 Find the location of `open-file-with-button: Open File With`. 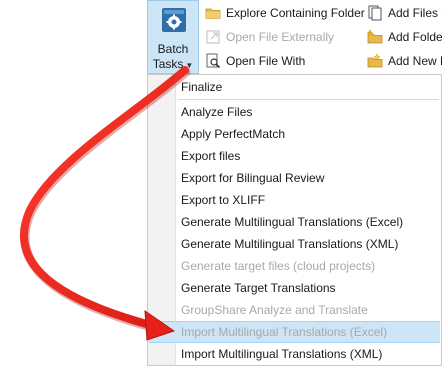

open-file-with-button: Open File With is located at coordinates (255, 61).